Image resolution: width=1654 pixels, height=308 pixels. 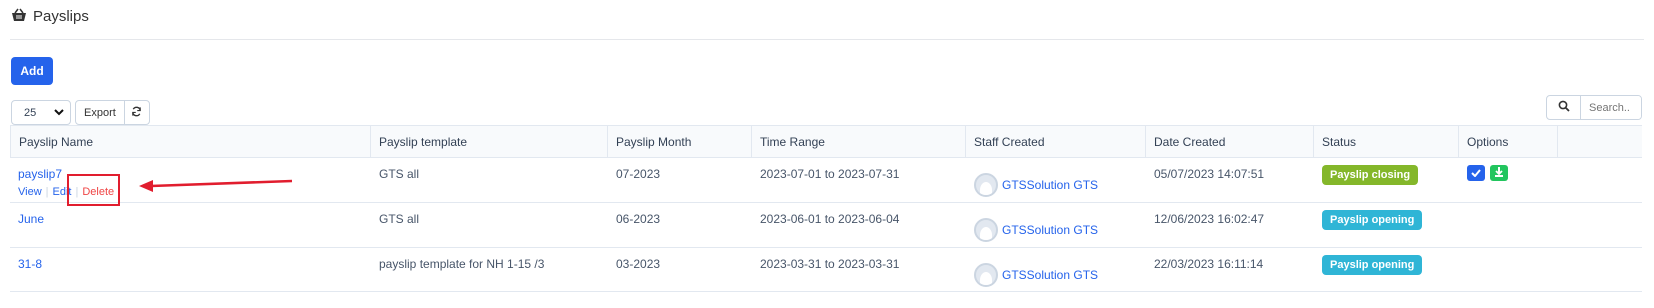 I want to click on reload-button, so click(x=137, y=112).